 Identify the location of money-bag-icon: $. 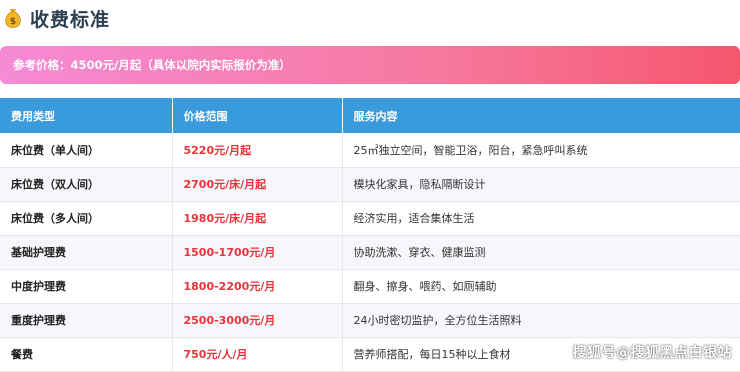
(13, 18).